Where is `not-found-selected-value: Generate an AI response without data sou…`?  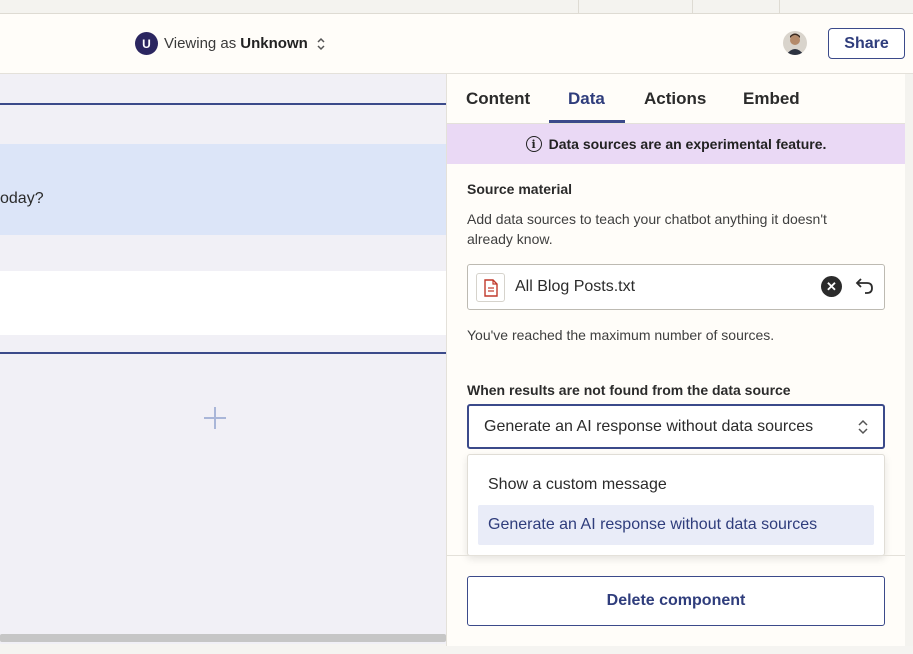
not-found-selected-value: Generate an AI response without data sou… is located at coordinates (649, 426).